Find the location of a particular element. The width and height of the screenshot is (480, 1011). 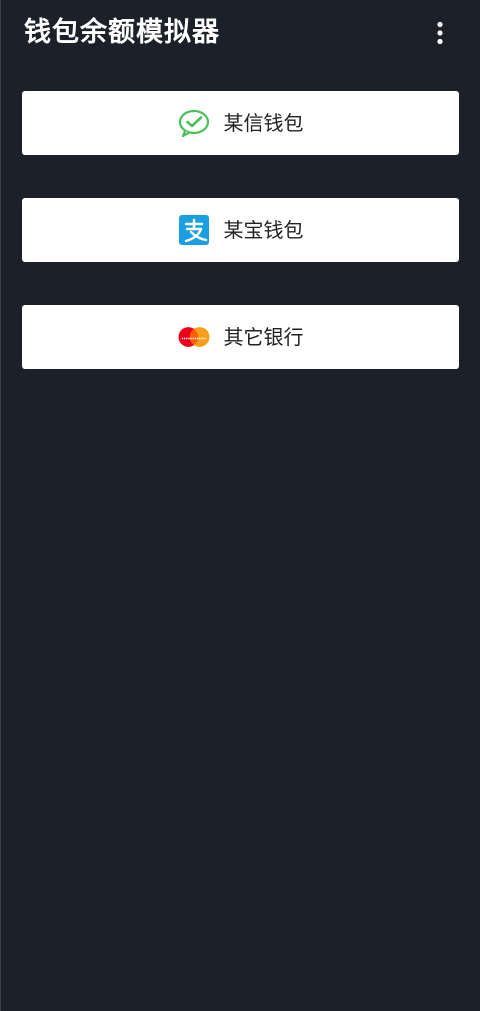

app-bar: 钱包余额模拟器 is located at coordinates (240, 35).